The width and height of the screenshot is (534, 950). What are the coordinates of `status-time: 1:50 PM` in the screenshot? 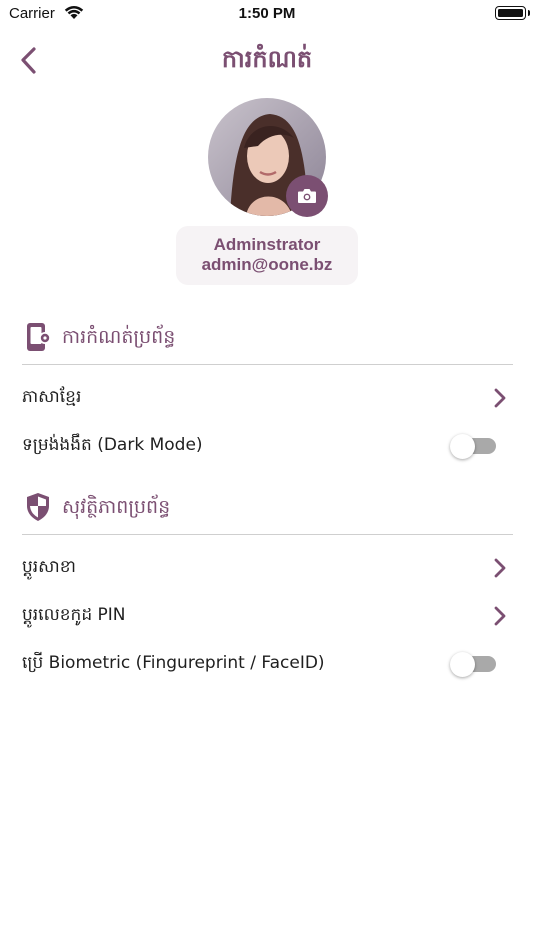 It's located at (267, 13).